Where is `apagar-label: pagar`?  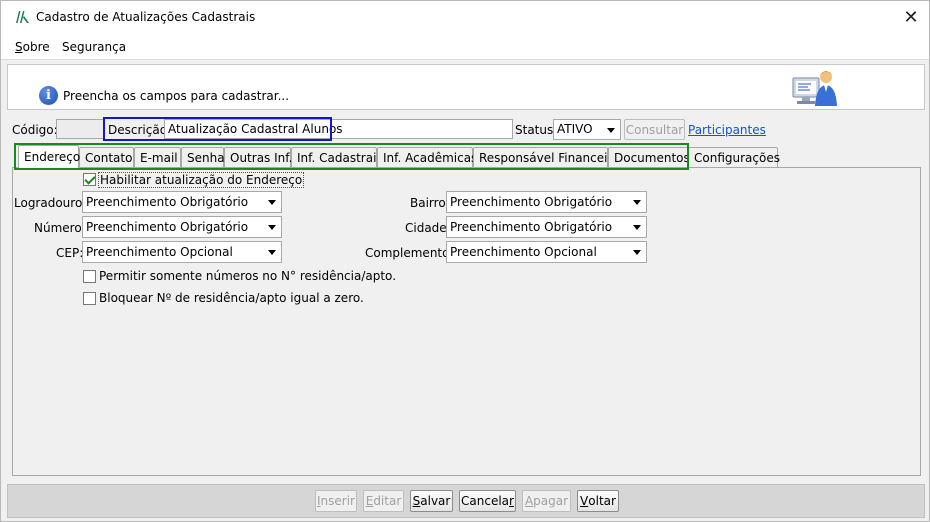
apagar-label: pagar is located at coordinates (551, 501).